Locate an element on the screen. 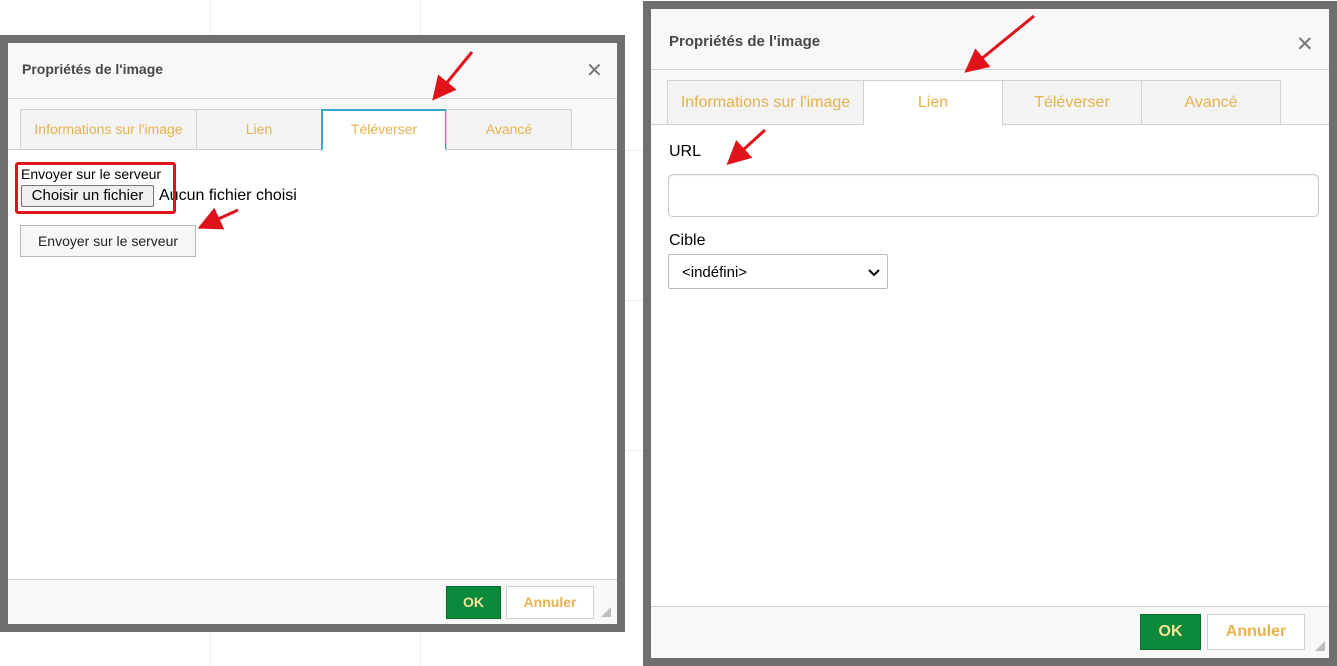  target-select-value: <indéfini> is located at coordinates (715, 272).